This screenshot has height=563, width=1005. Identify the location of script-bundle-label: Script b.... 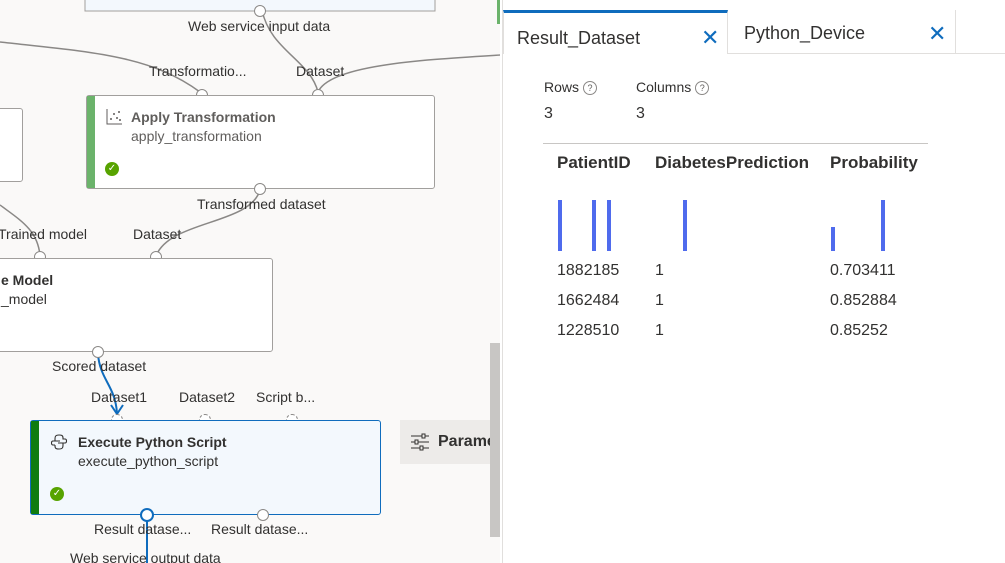
(286, 397).